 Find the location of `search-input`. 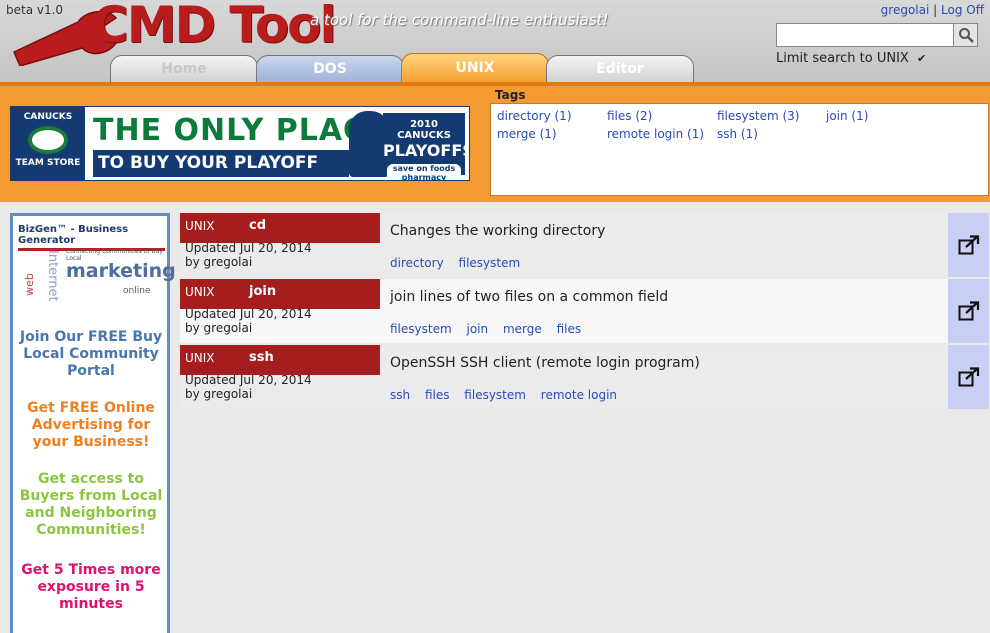

search-input is located at coordinates (865, 35).